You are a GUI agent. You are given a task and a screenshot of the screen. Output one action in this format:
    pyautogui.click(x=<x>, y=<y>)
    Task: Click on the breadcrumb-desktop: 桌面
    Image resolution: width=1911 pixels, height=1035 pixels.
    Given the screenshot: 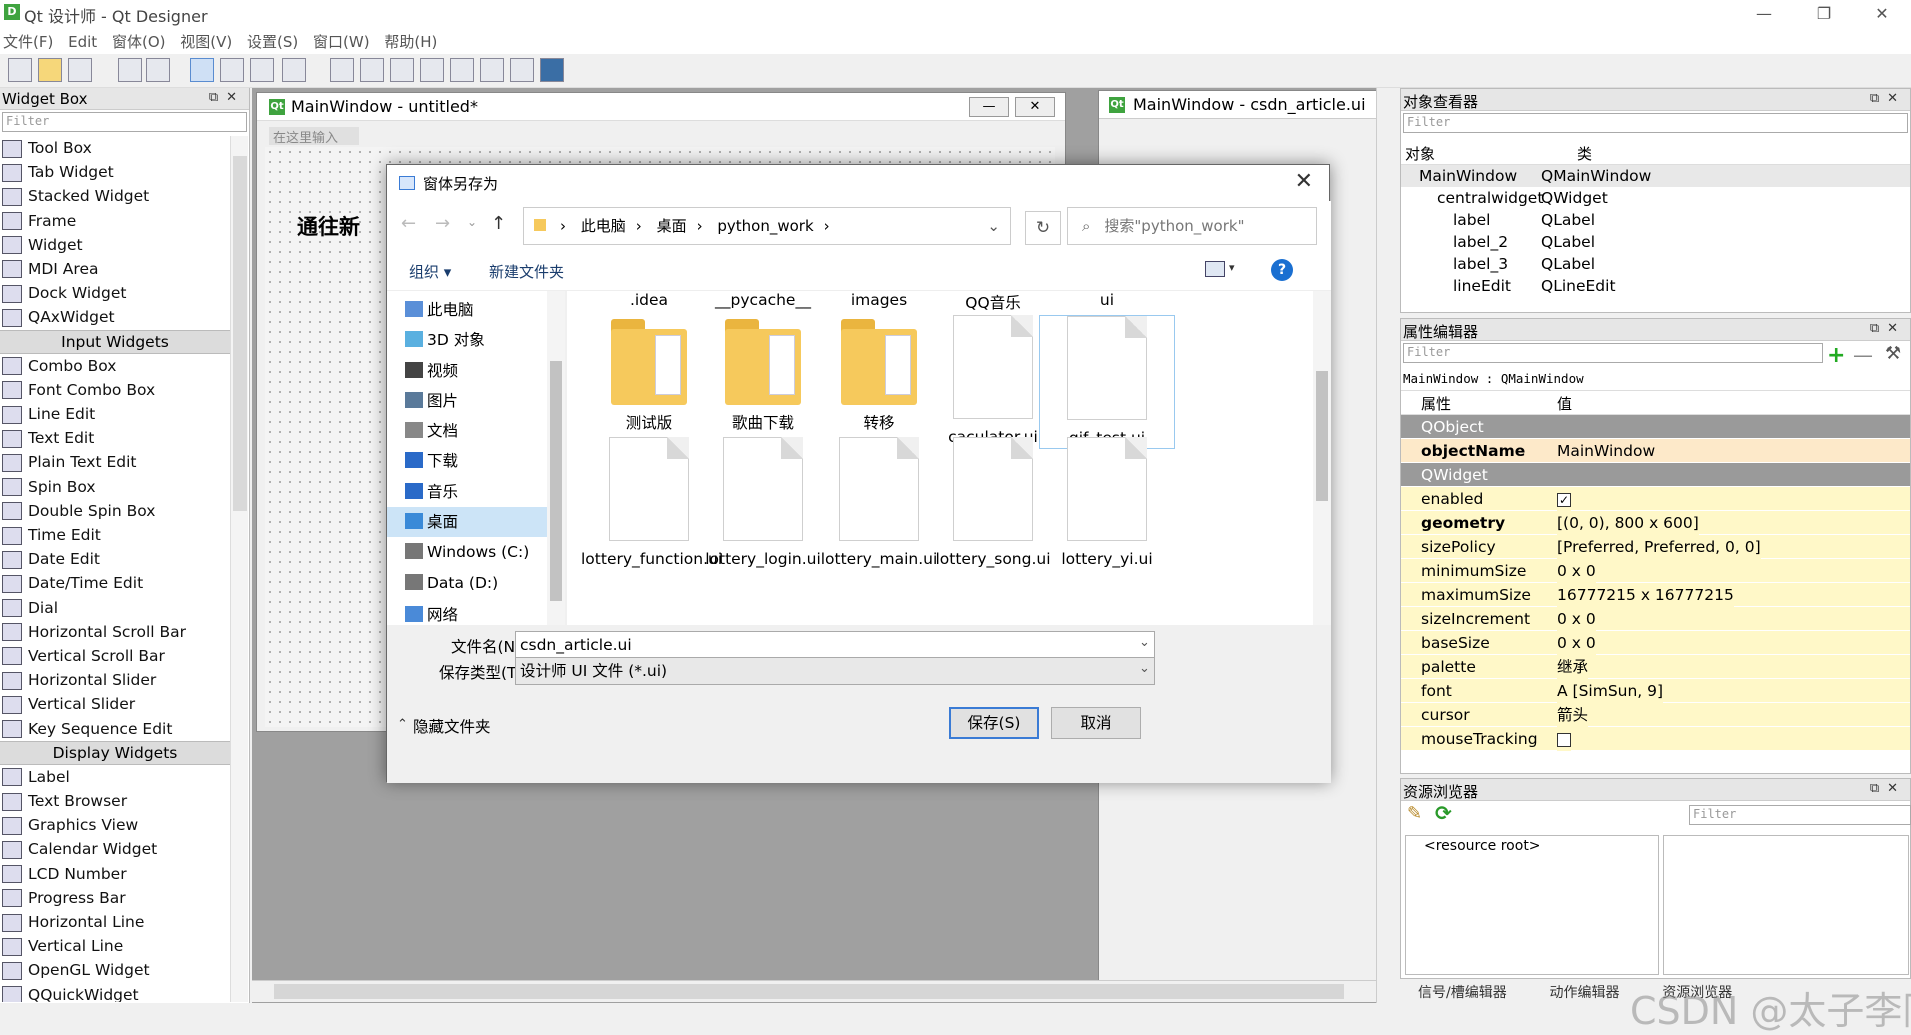 What is the action you would take?
    pyautogui.click(x=672, y=226)
    